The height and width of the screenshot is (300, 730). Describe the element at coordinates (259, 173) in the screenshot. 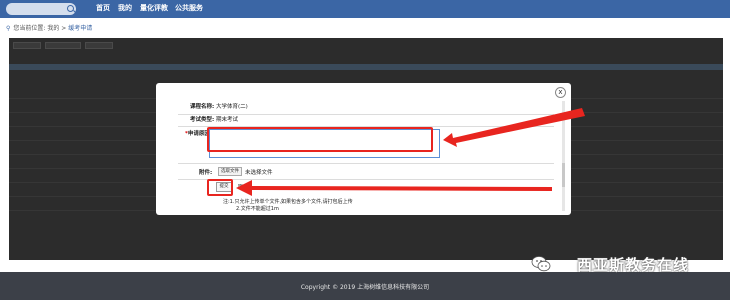

I see `no-file-text: 未选择文件` at that location.